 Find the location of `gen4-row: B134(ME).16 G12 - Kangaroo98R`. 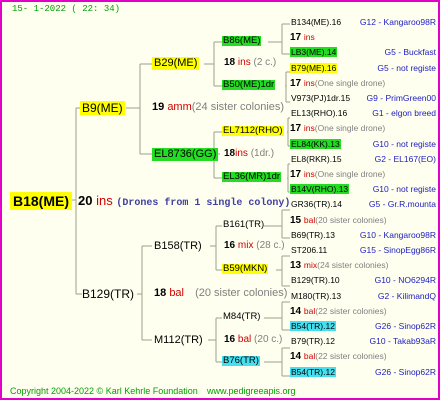

gen4-row: B134(ME).16 G12 - Kangaroo98R is located at coordinates (363, 22).